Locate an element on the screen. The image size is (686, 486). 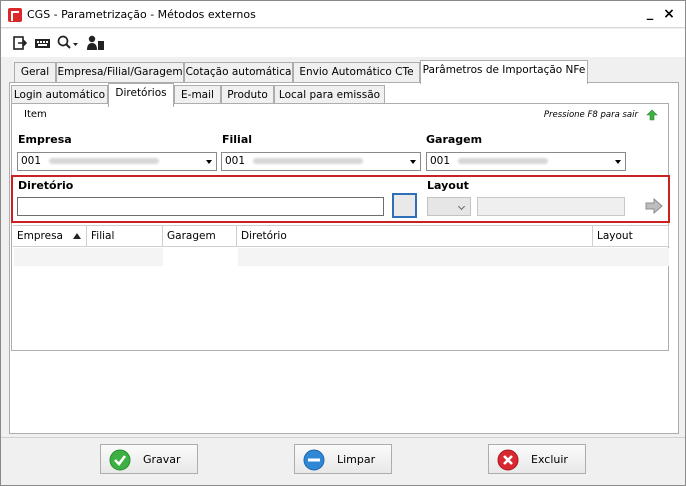
limpar-button: Limpar is located at coordinates (343, 459).